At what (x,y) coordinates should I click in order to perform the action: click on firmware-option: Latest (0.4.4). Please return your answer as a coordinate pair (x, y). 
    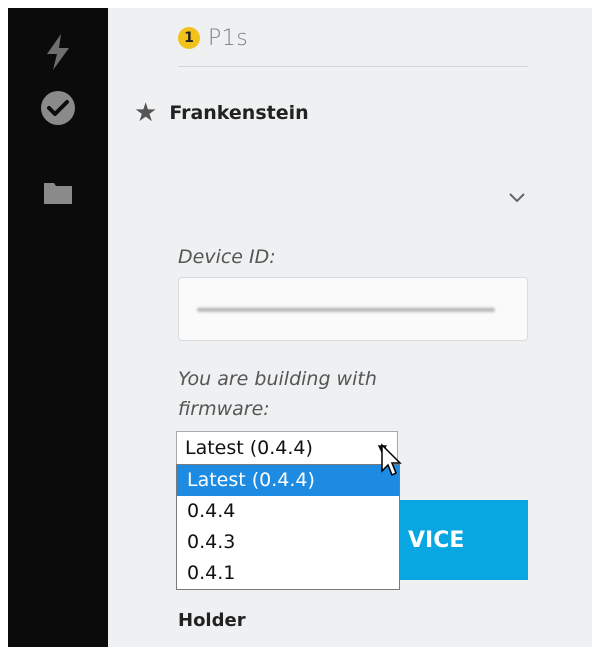
    Looking at the image, I should click on (288, 480).